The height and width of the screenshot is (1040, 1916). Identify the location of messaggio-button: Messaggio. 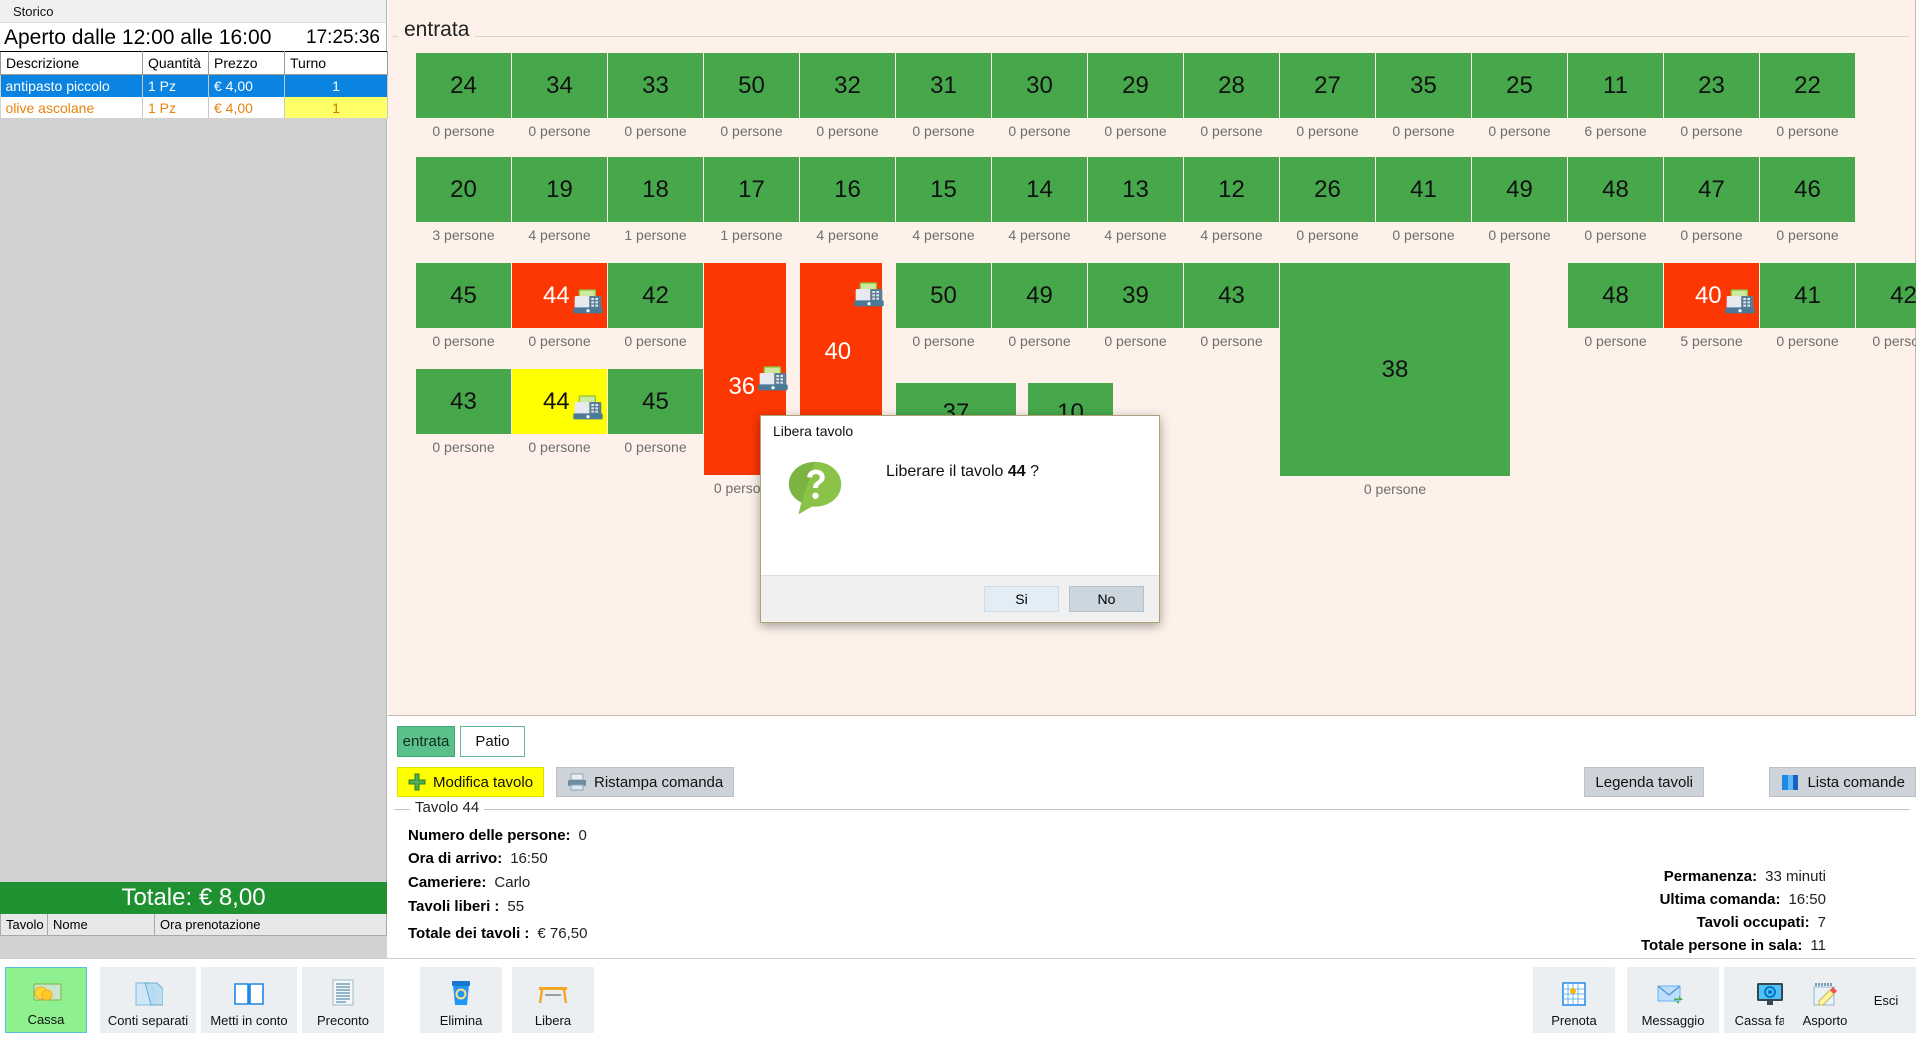
(1673, 1000).